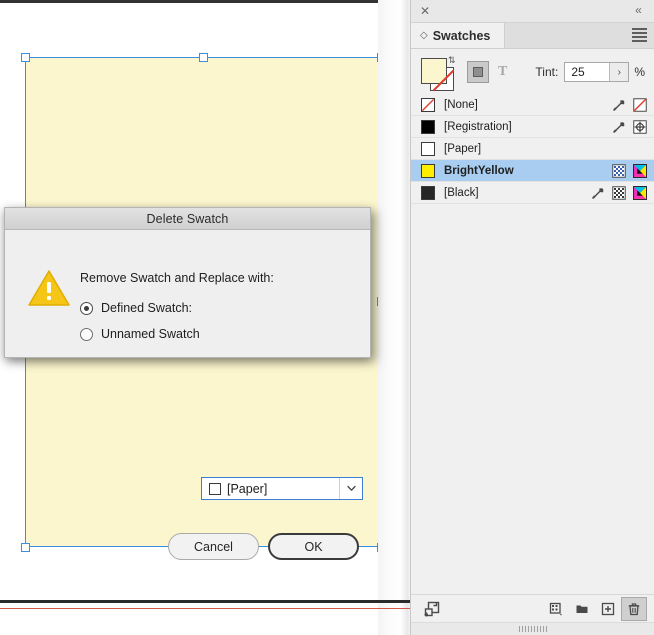  I want to click on tab-swatches-label: Swatches, so click(461, 35).